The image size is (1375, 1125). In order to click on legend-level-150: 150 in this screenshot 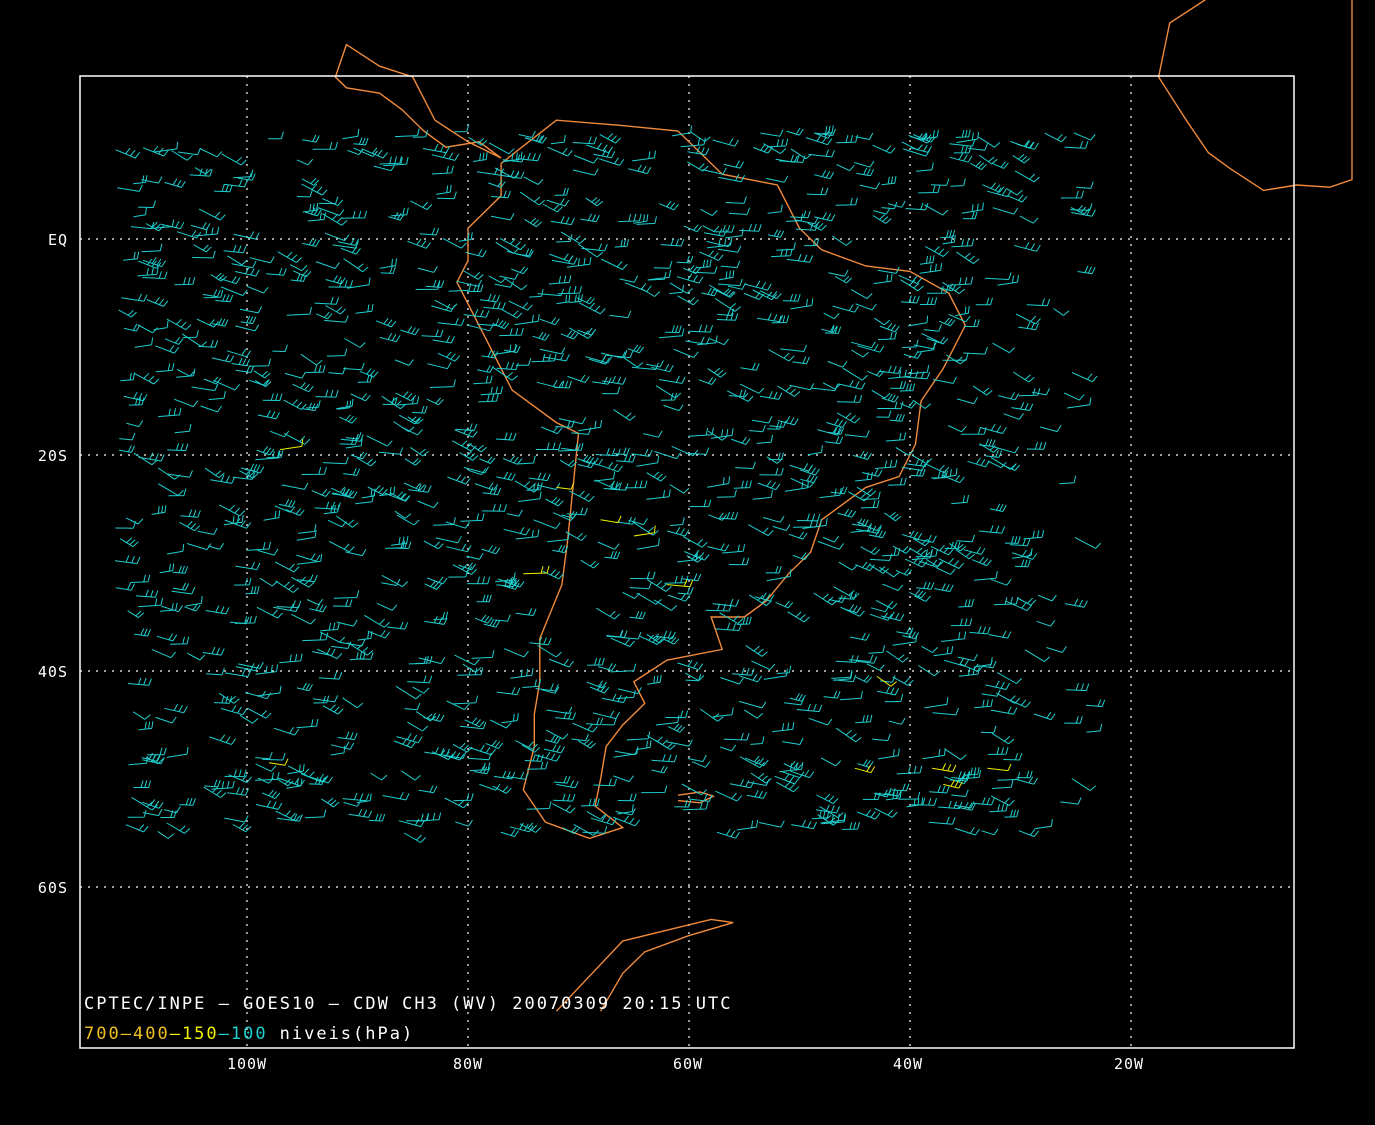, I will do `click(200, 1034)`.